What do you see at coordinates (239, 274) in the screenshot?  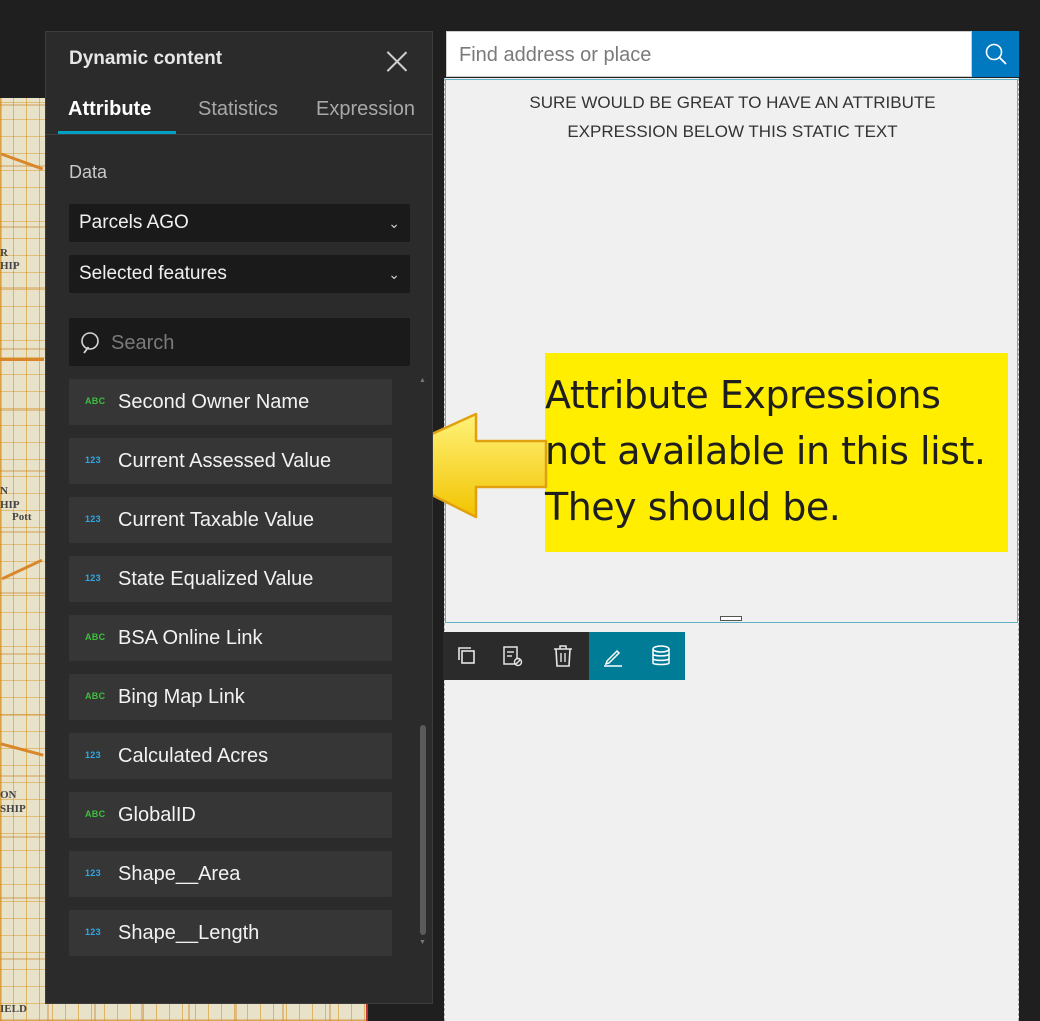 I see `features-select: Selected features ⌄` at bounding box center [239, 274].